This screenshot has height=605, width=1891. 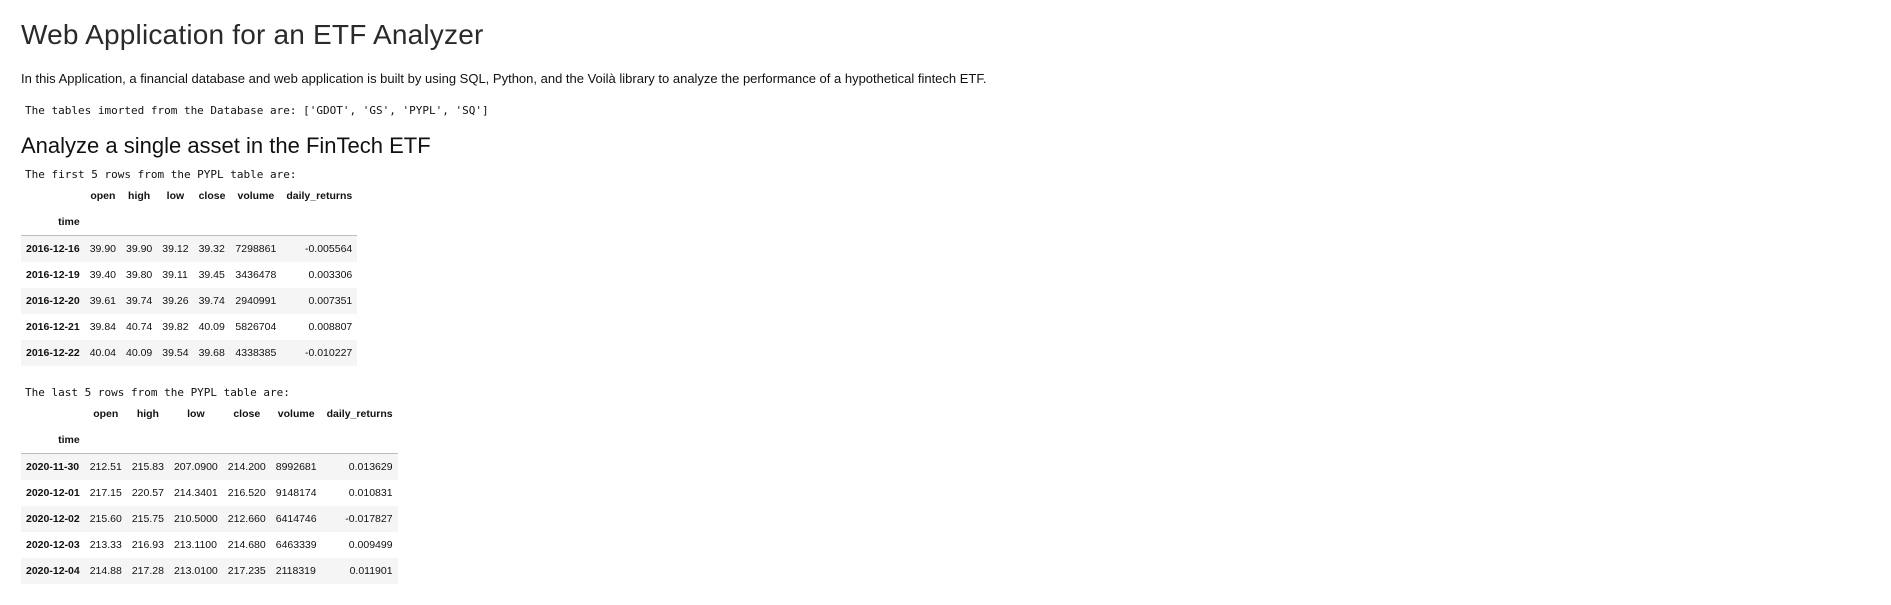 I want to click on cell-daily-returns: 0.008807, so click(x=330, y=327).